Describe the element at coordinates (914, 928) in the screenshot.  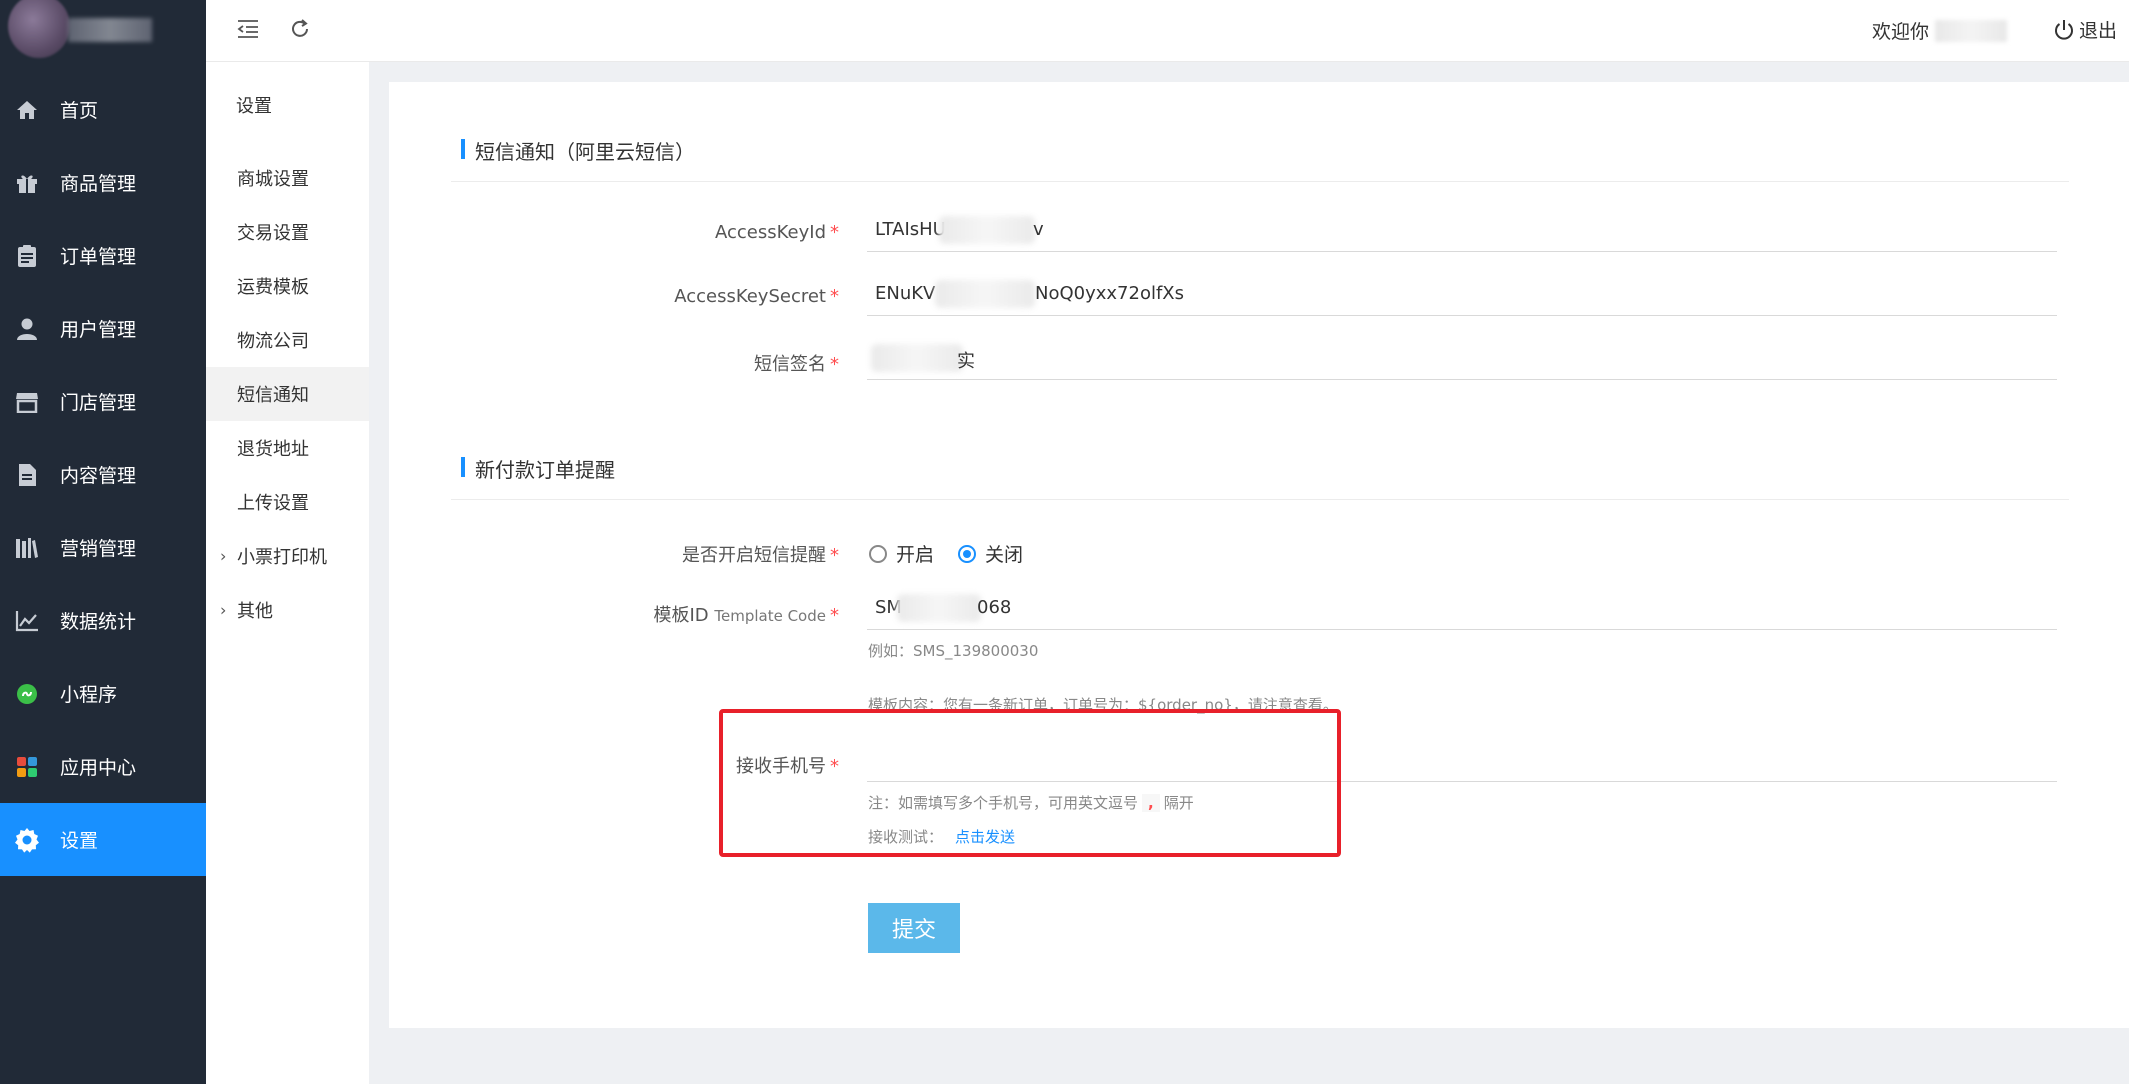
I see `submit-button: 提交` at that location.